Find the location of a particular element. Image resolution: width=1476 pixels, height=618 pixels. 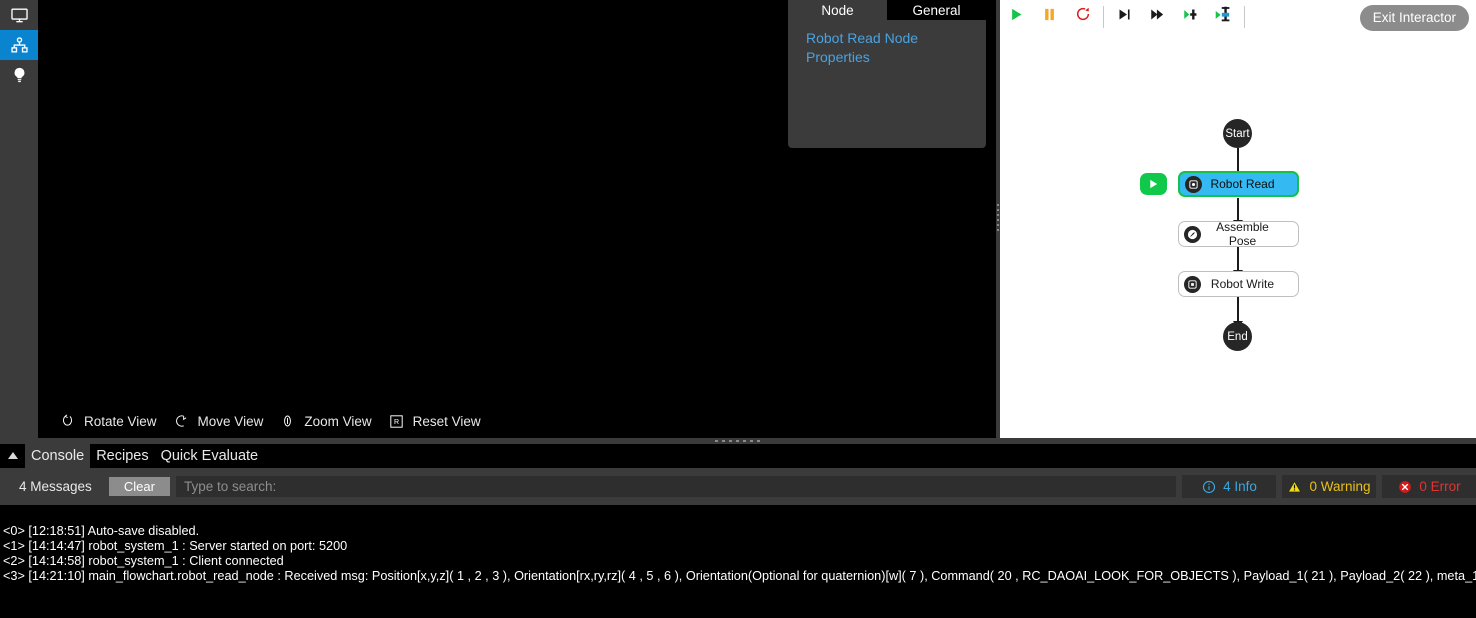

robot-write-icon is located at coordinates (1192, 284).